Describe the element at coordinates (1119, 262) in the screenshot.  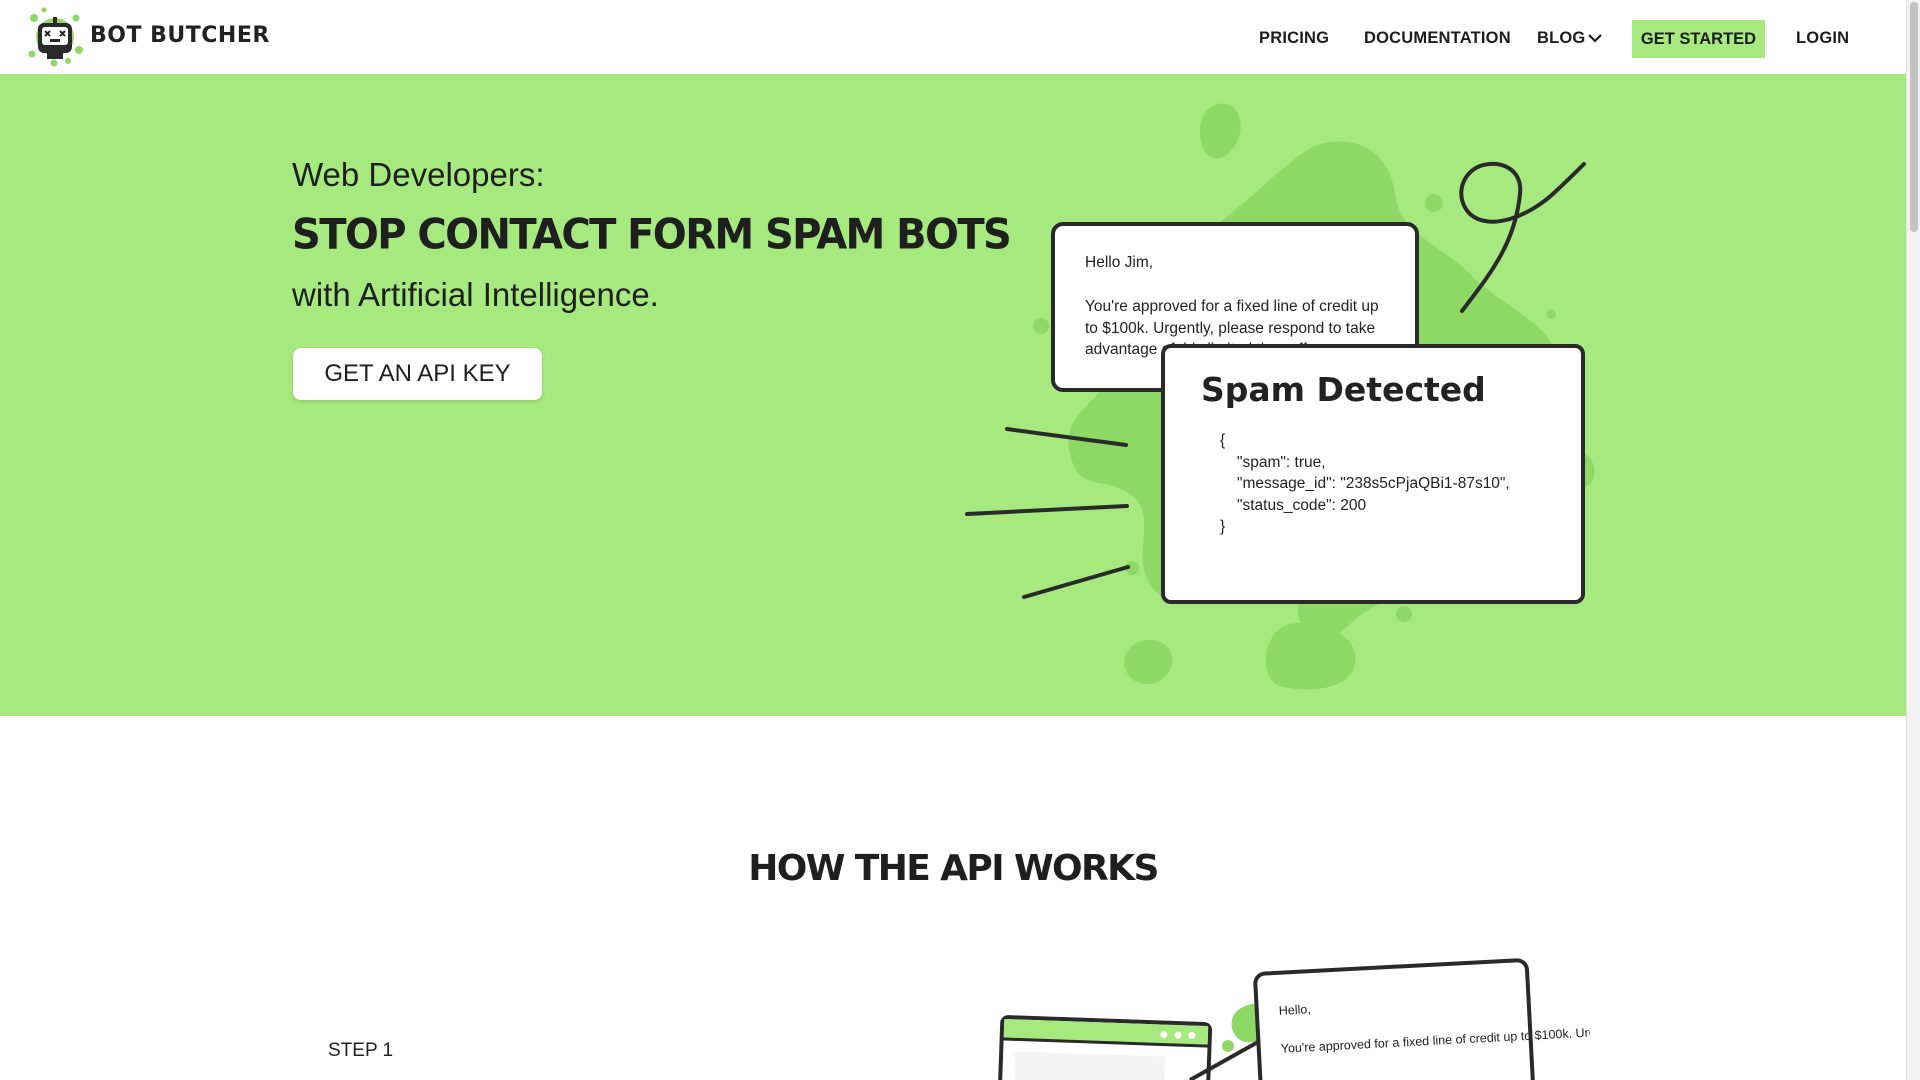
I see `email-greeting: Hello Jim,` at that location.